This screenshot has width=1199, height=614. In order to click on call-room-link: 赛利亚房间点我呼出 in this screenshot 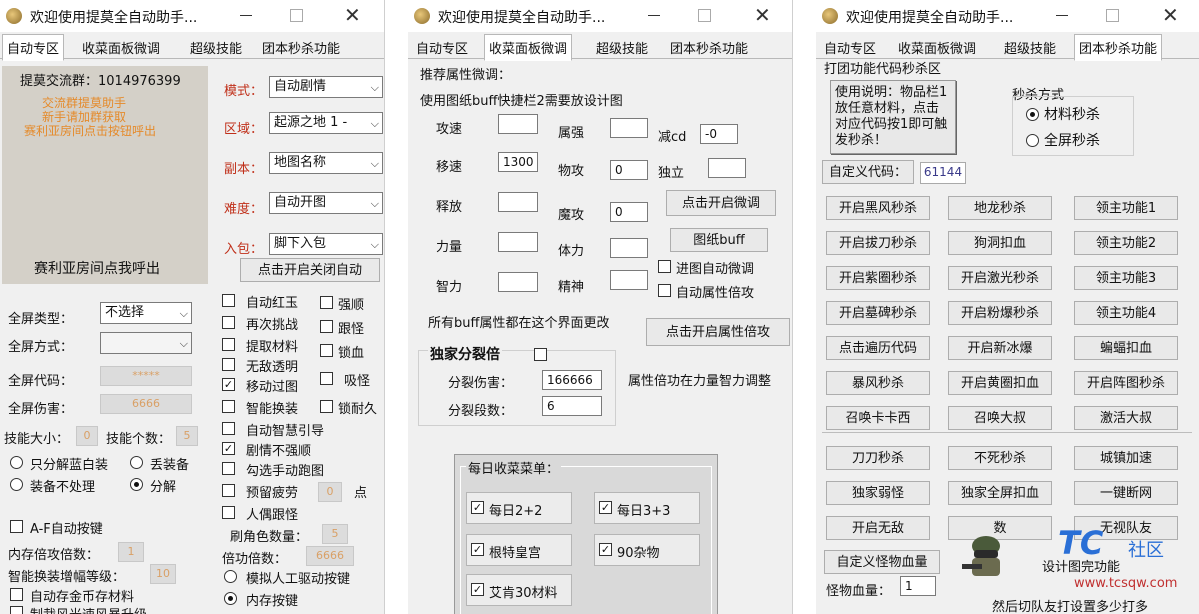, I will do `click(97, 268)`.